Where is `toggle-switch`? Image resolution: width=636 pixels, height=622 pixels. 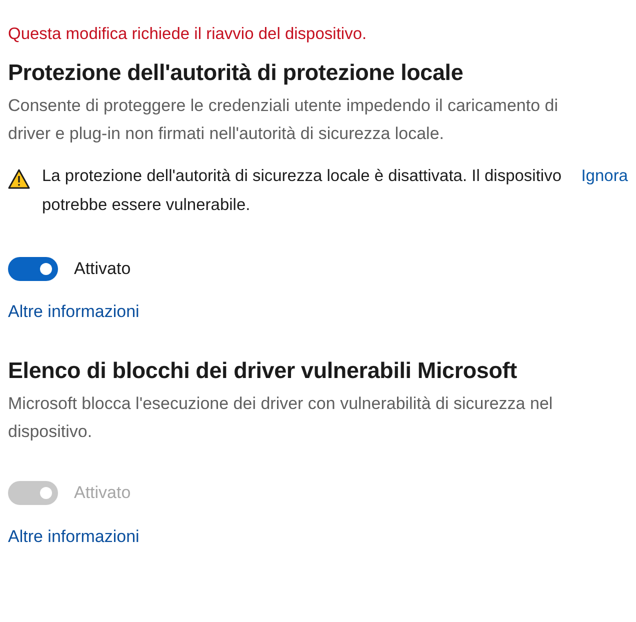 toggle-switch is located at coordinates (33, 268).